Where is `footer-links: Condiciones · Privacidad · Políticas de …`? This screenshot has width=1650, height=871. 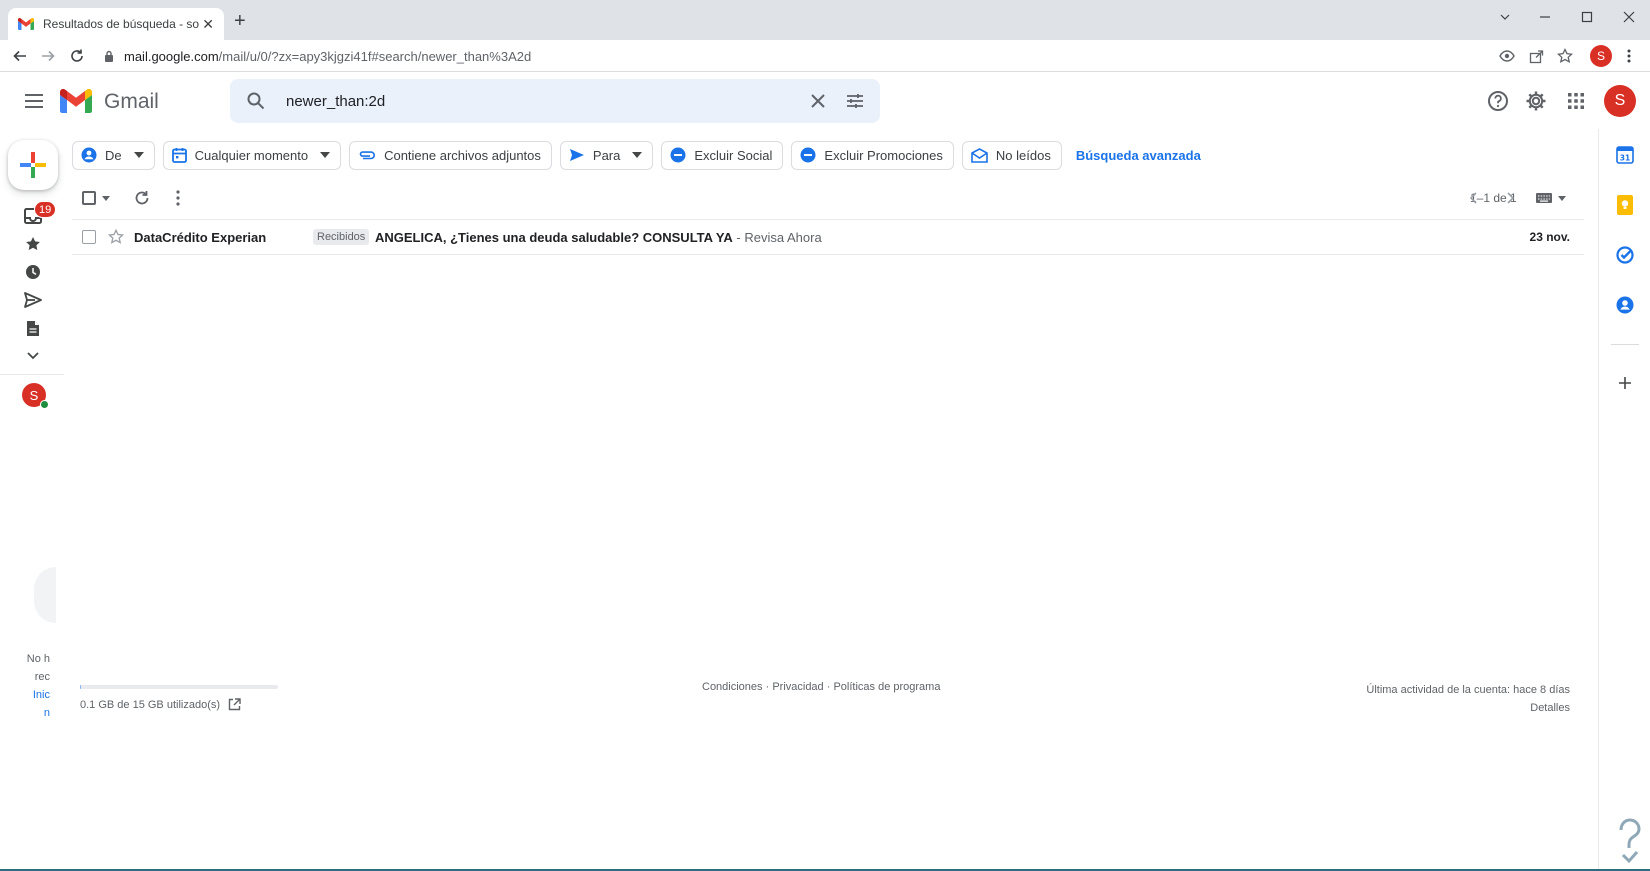
footer-links: Condiciones · Privacidad · Políticas de … is located at coordinates (821, 687).